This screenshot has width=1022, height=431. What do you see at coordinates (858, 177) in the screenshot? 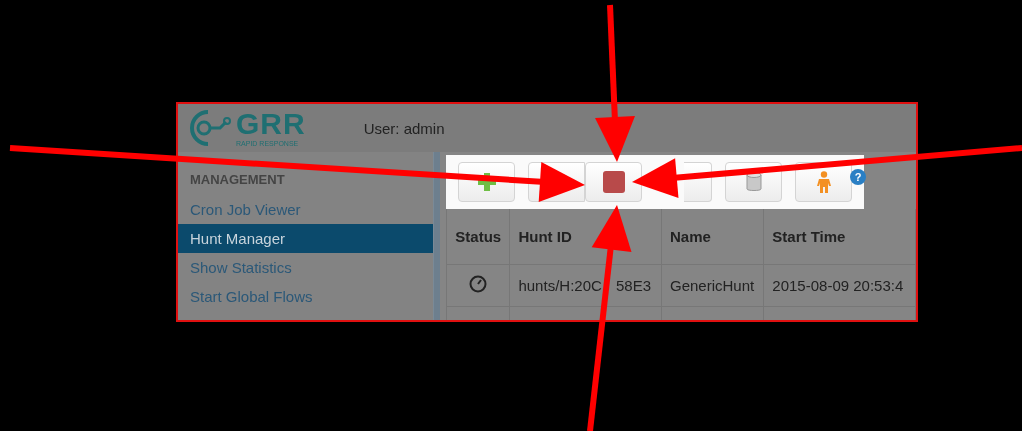
I see `help-icon: ?` at bounding box center [858, 177].